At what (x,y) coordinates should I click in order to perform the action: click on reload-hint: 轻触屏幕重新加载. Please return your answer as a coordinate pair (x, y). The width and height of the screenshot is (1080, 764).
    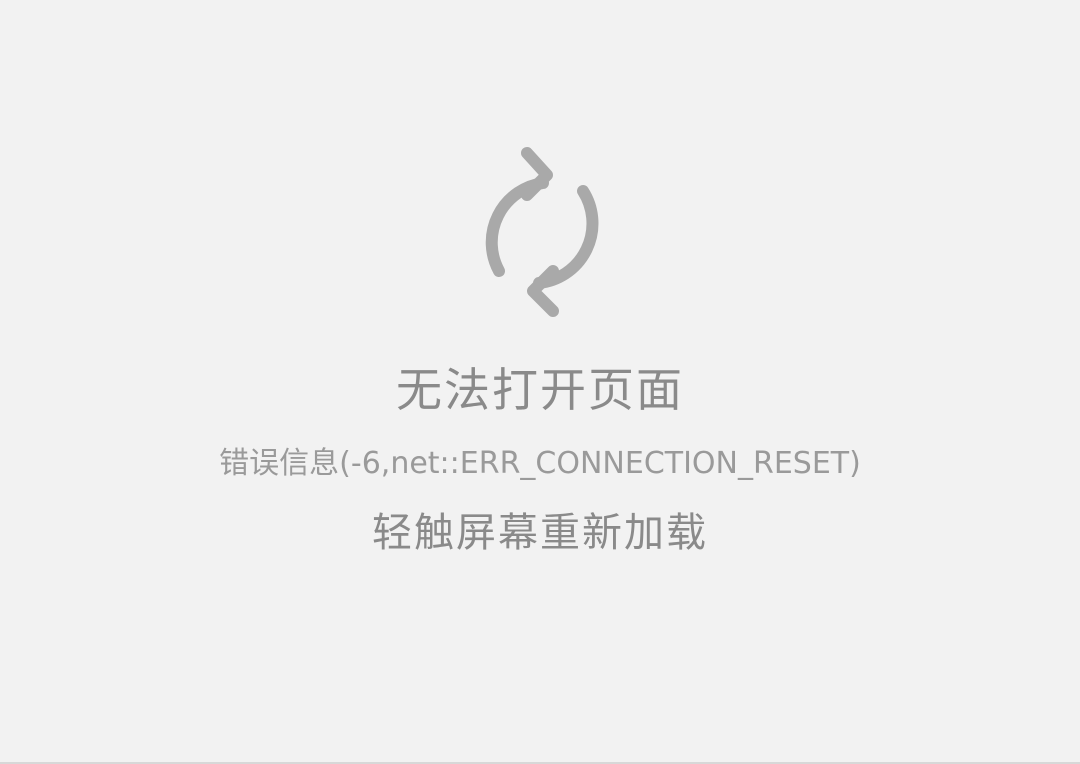
    Looking at the image, I should click on (540, 533).